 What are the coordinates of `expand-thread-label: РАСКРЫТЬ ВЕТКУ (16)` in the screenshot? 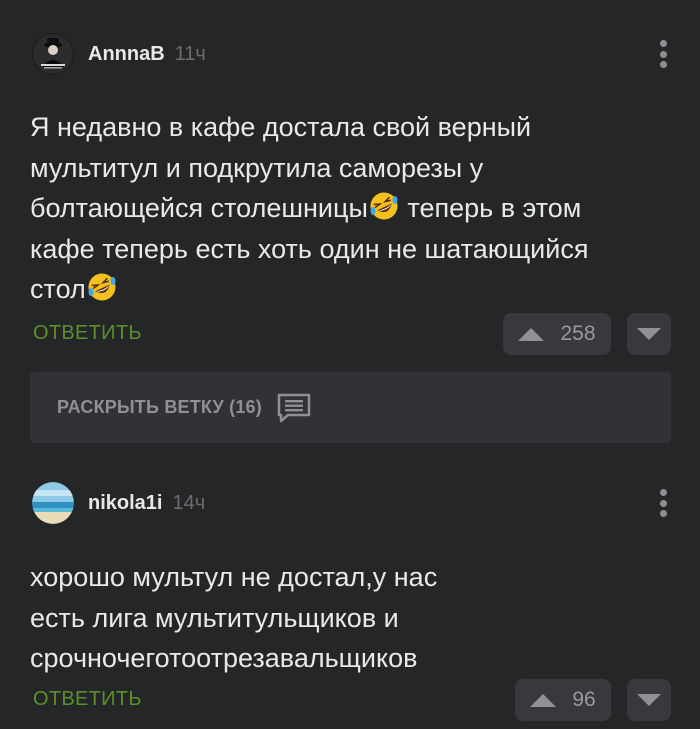 It's located at (159, 407).